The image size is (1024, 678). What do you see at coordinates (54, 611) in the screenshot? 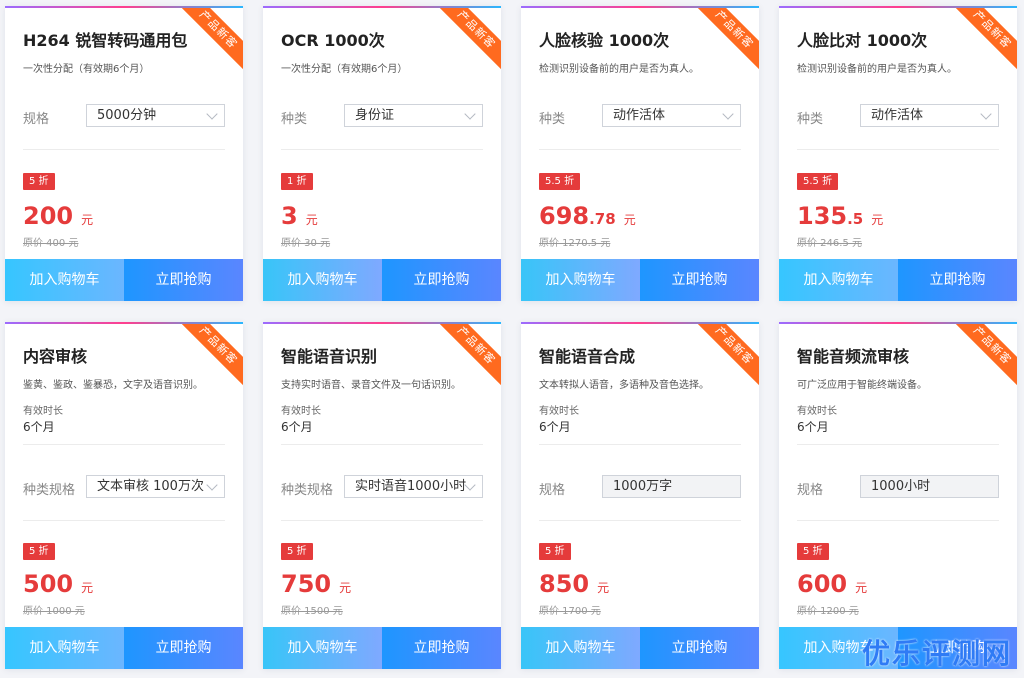
I see `original-price: 原价 1000 元` at bounding box center [54, 611].